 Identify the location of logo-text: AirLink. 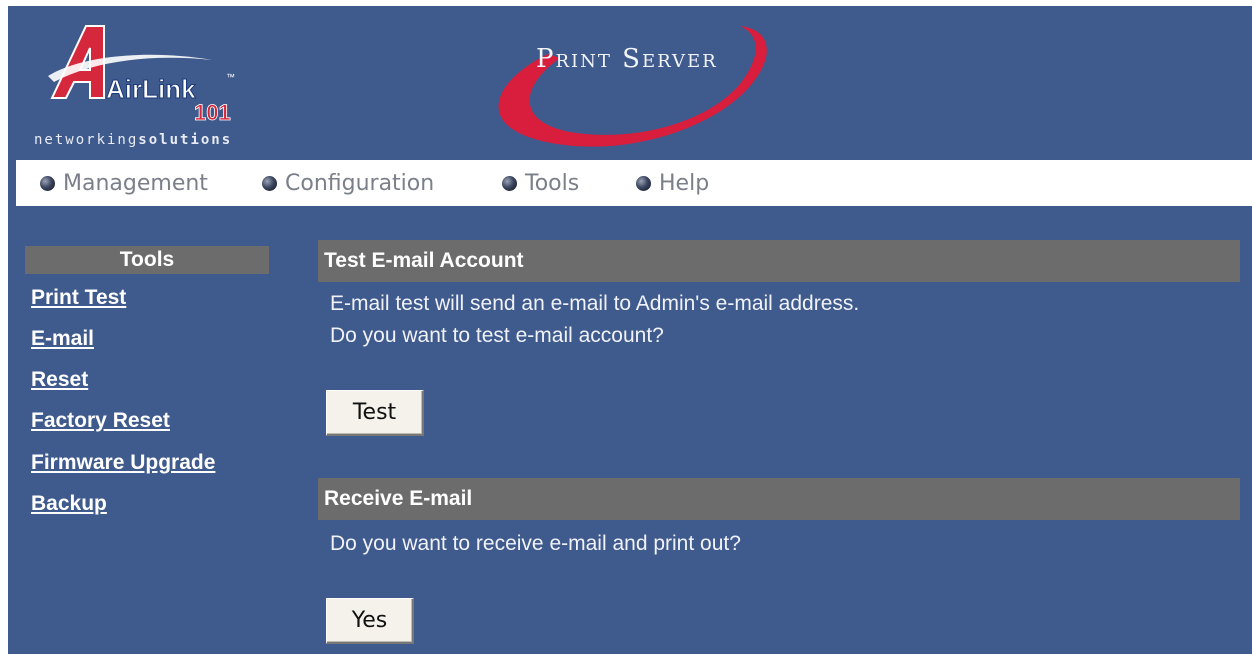
(151, 89).